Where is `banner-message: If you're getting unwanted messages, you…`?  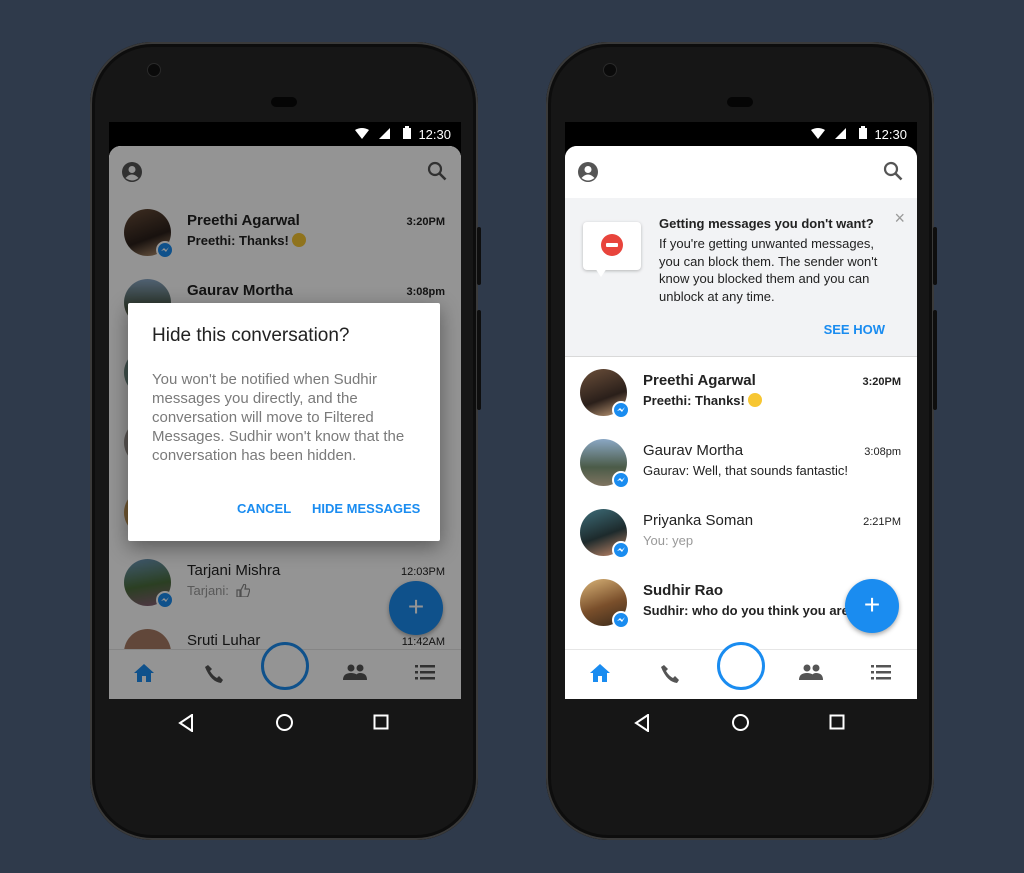 banner-message: If you're getting unwanted messages, you… is located at coordinates (768, 270).